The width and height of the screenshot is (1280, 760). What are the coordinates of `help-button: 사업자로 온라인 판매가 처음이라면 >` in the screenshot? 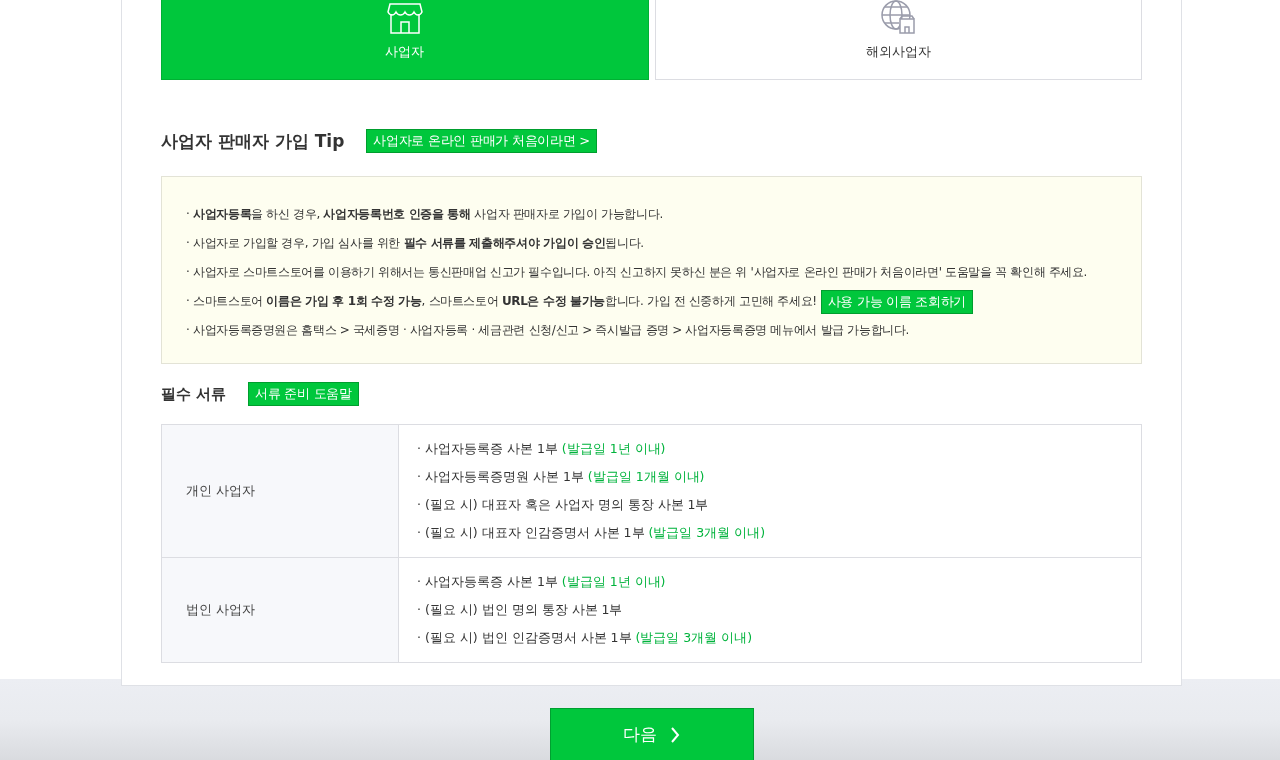 It's located at (481, 141).